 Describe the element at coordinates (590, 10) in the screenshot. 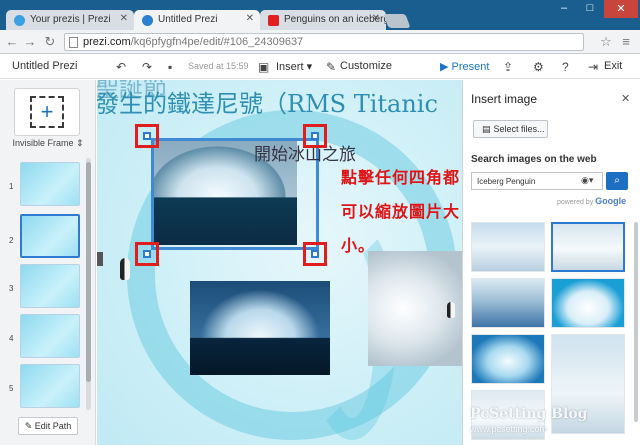

I see `maximize-button: □` at that location.